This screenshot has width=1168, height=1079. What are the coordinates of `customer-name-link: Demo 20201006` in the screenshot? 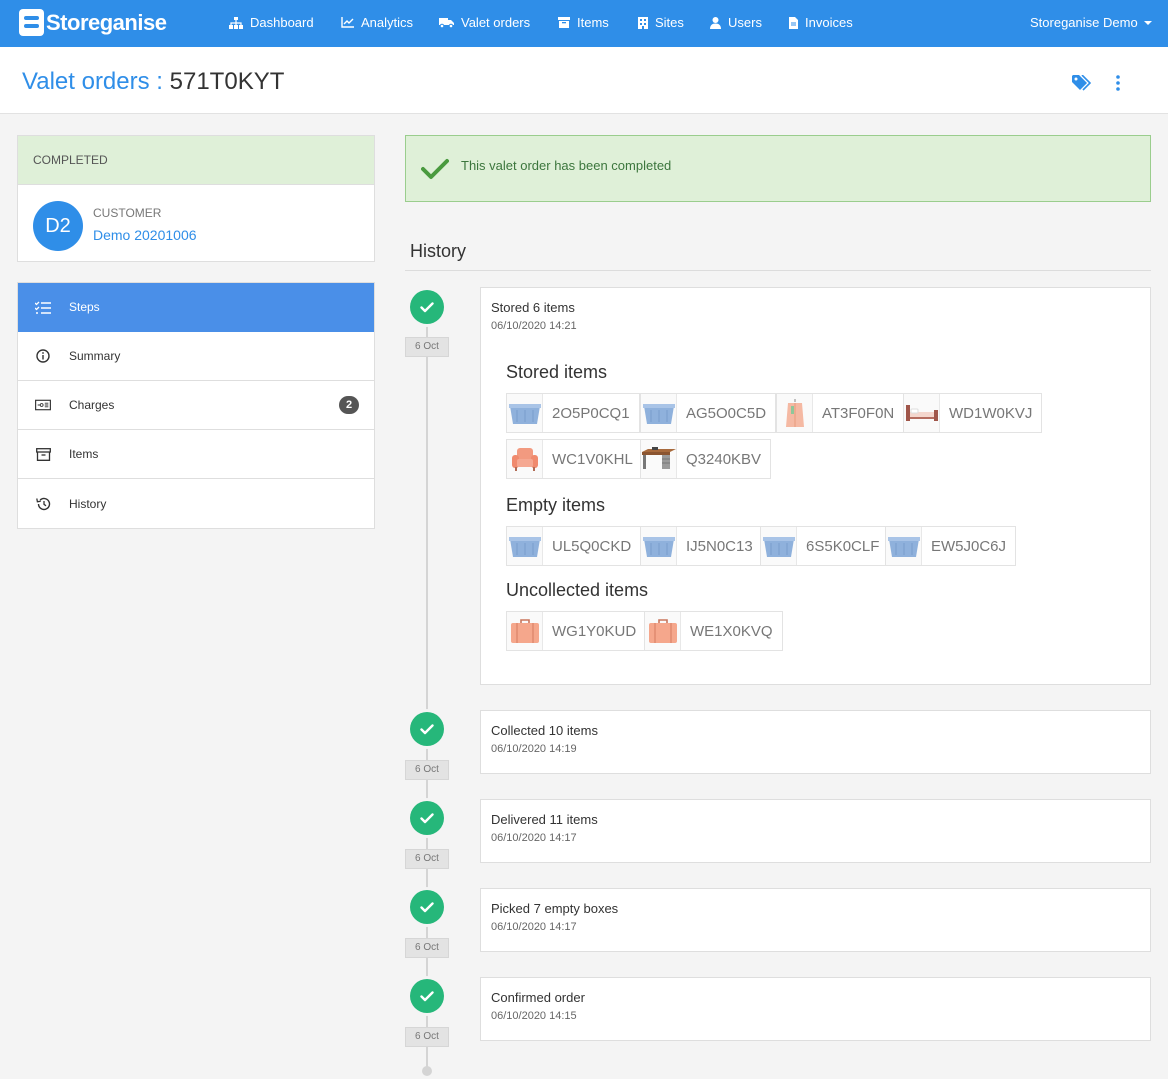 It's located at (145, 235).